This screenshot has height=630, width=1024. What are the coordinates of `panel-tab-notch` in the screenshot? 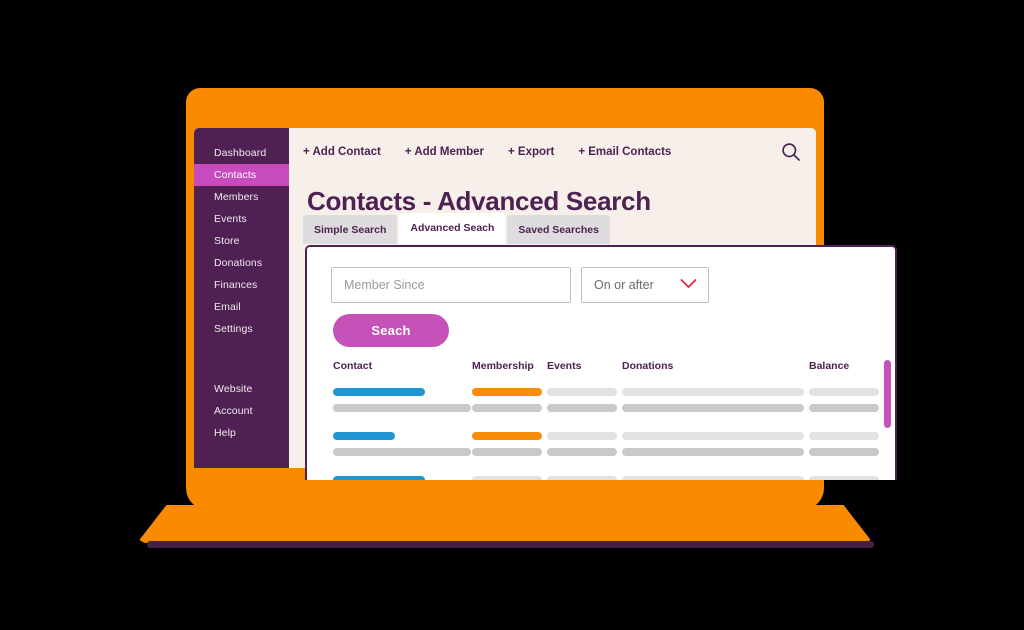 It's located at (399, 249).